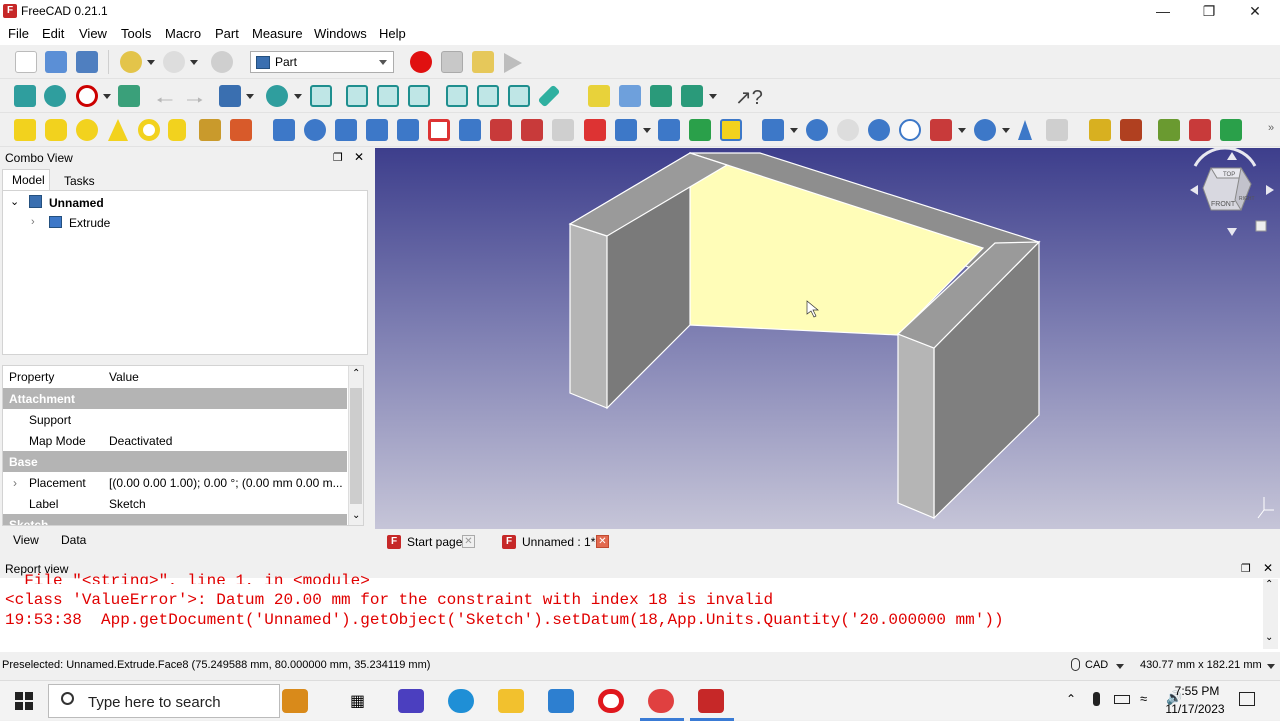  Describe the element at coordinates (175, 440) in the screenshot. I see `property-row-map-mode: Map Mode Deactivated` at that location.